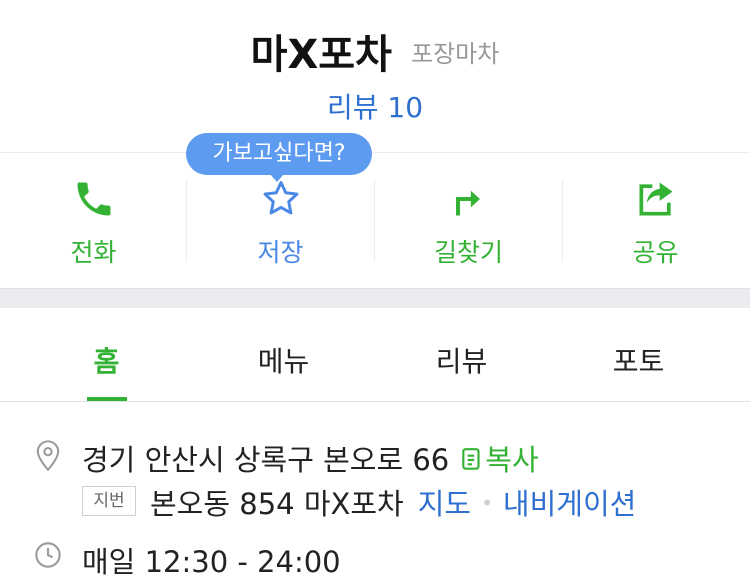 Image resolution: width=750 pixels, height=581 pixels. Describe the element at coordinates (93, 252) in the screenshot. I see `call-label: 전화` at that location.